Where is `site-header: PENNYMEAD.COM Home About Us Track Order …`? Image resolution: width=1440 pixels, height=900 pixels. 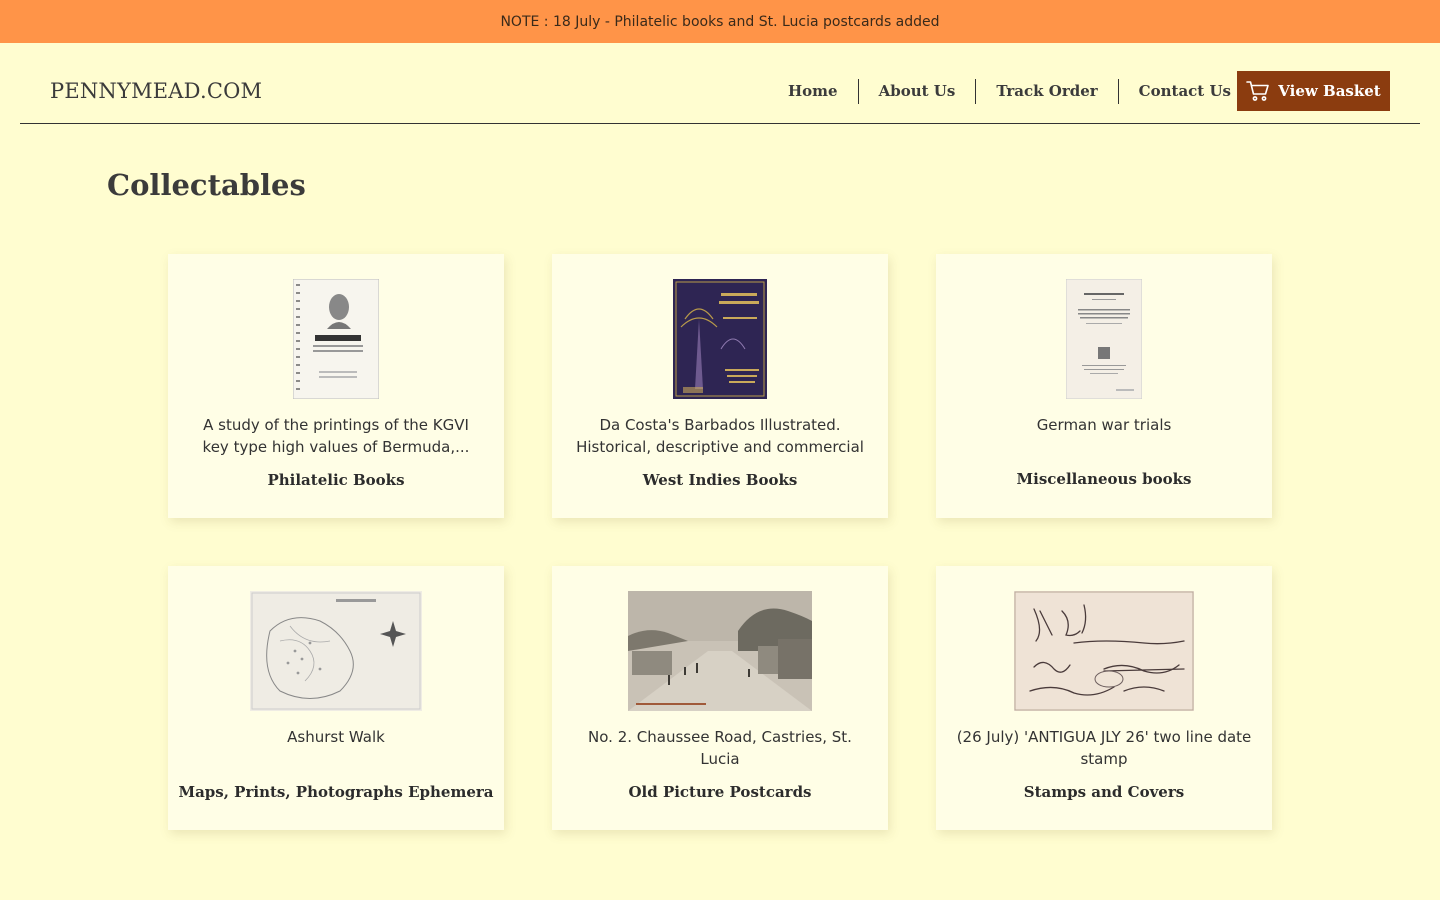
site-header: PENNYMEAD.COM Home About Us Track Order … is located at coordinates (720, 83).